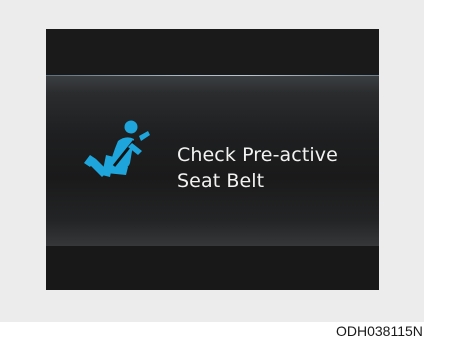 The image size is (450, 344). Describe the element at coordinates (117, 148) in the screenshot. I see `seat-belt-warning-icon` at that location.